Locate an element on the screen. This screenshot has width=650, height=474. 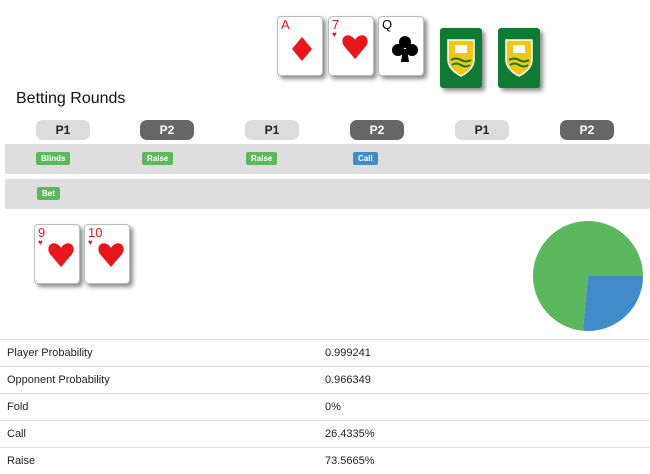
board-card-1: A is located at coordinates (300, 46).